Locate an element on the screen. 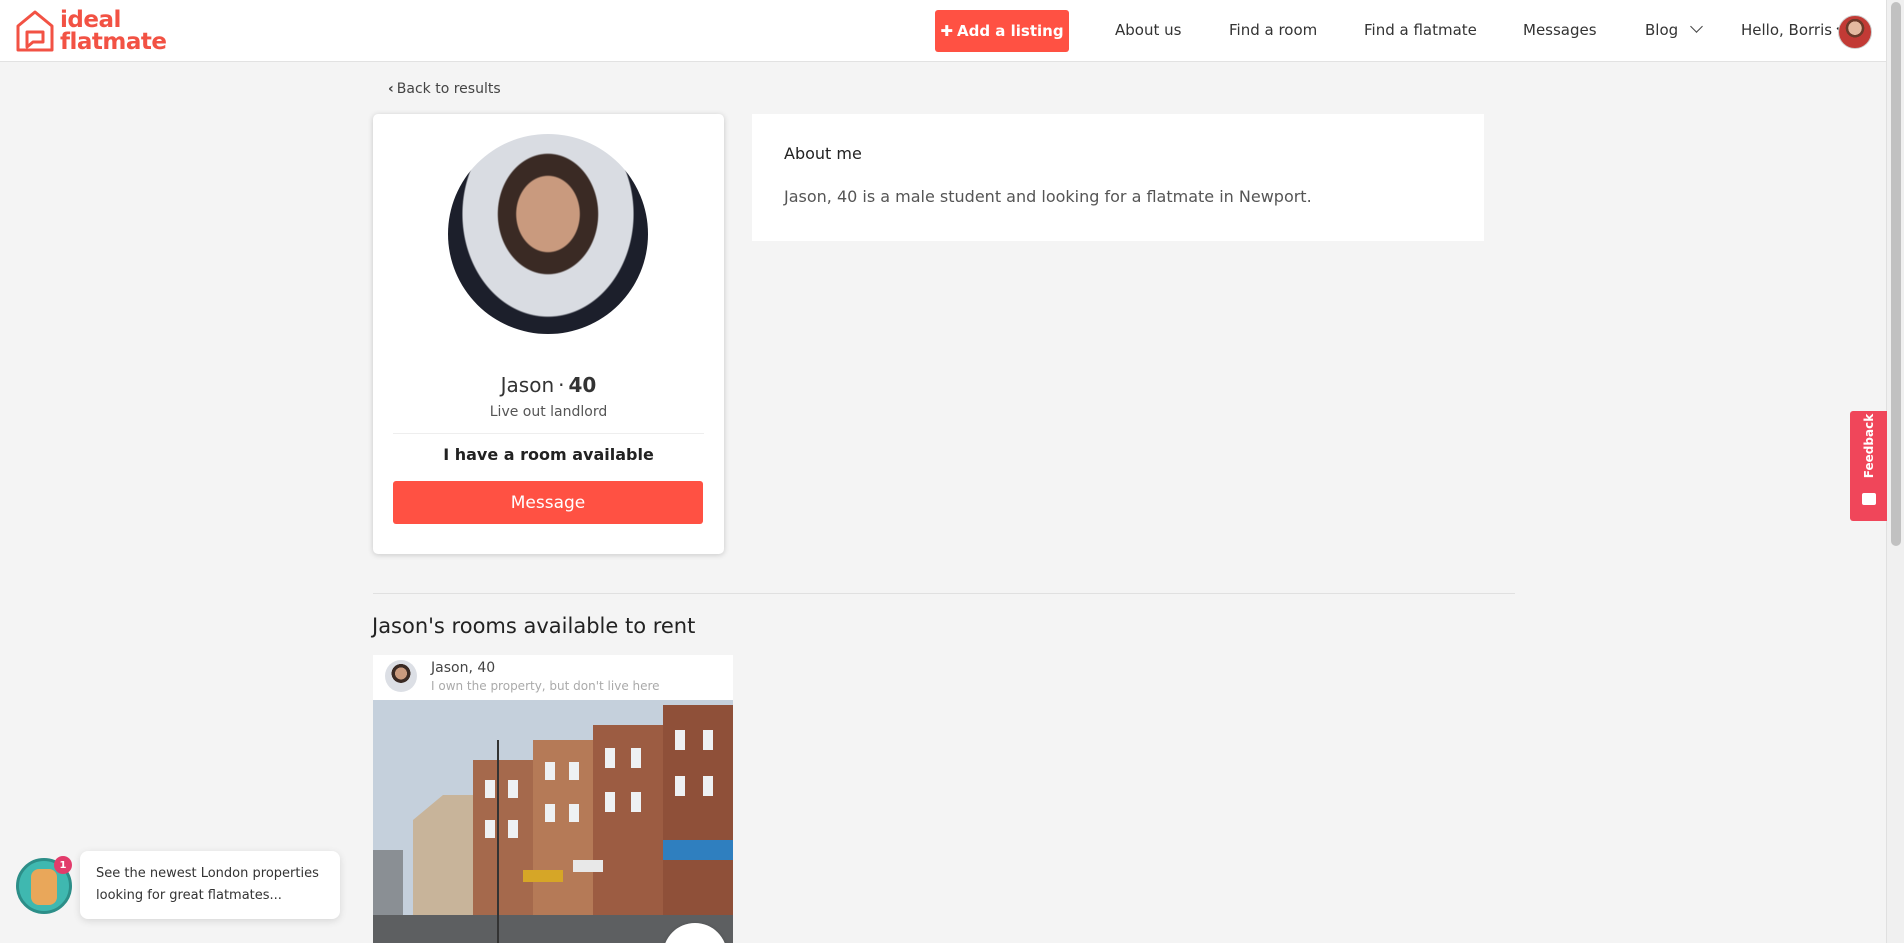  chevron-left-icon: ‹ is located at coordinates (391, 89).